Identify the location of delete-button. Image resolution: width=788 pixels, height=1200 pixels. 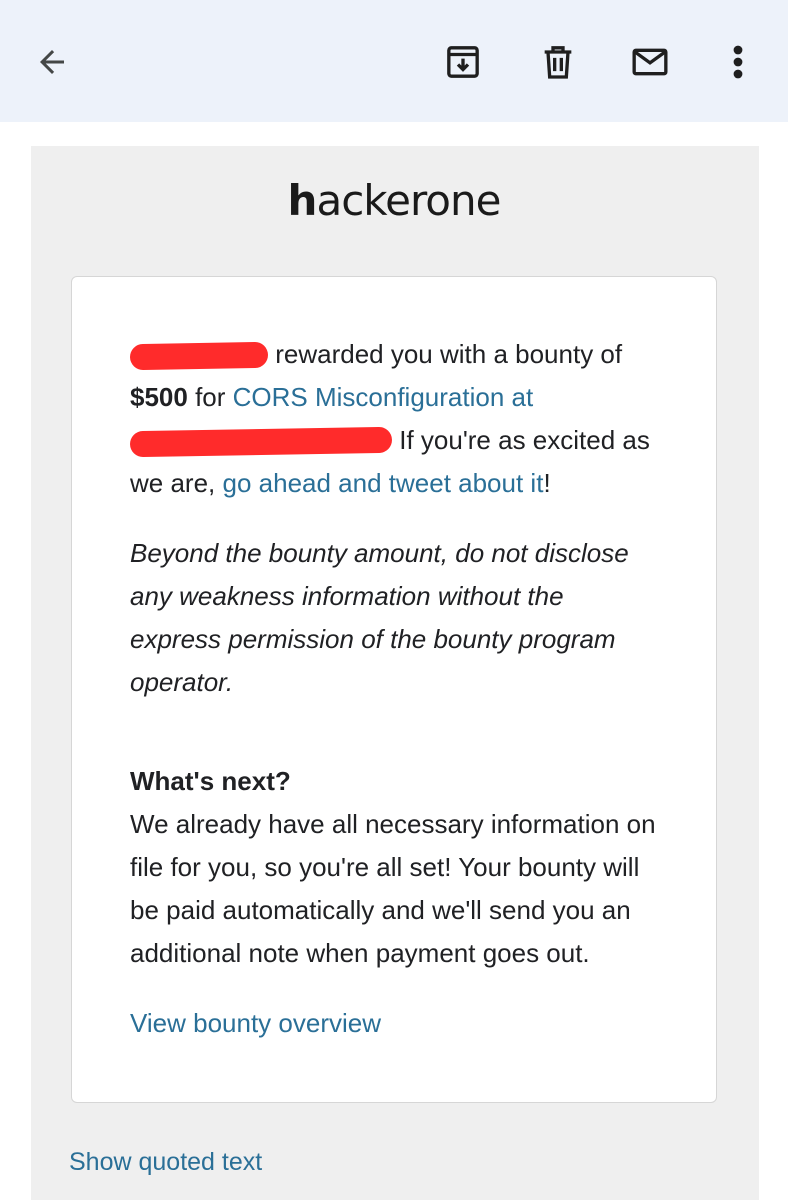
(558, 62).